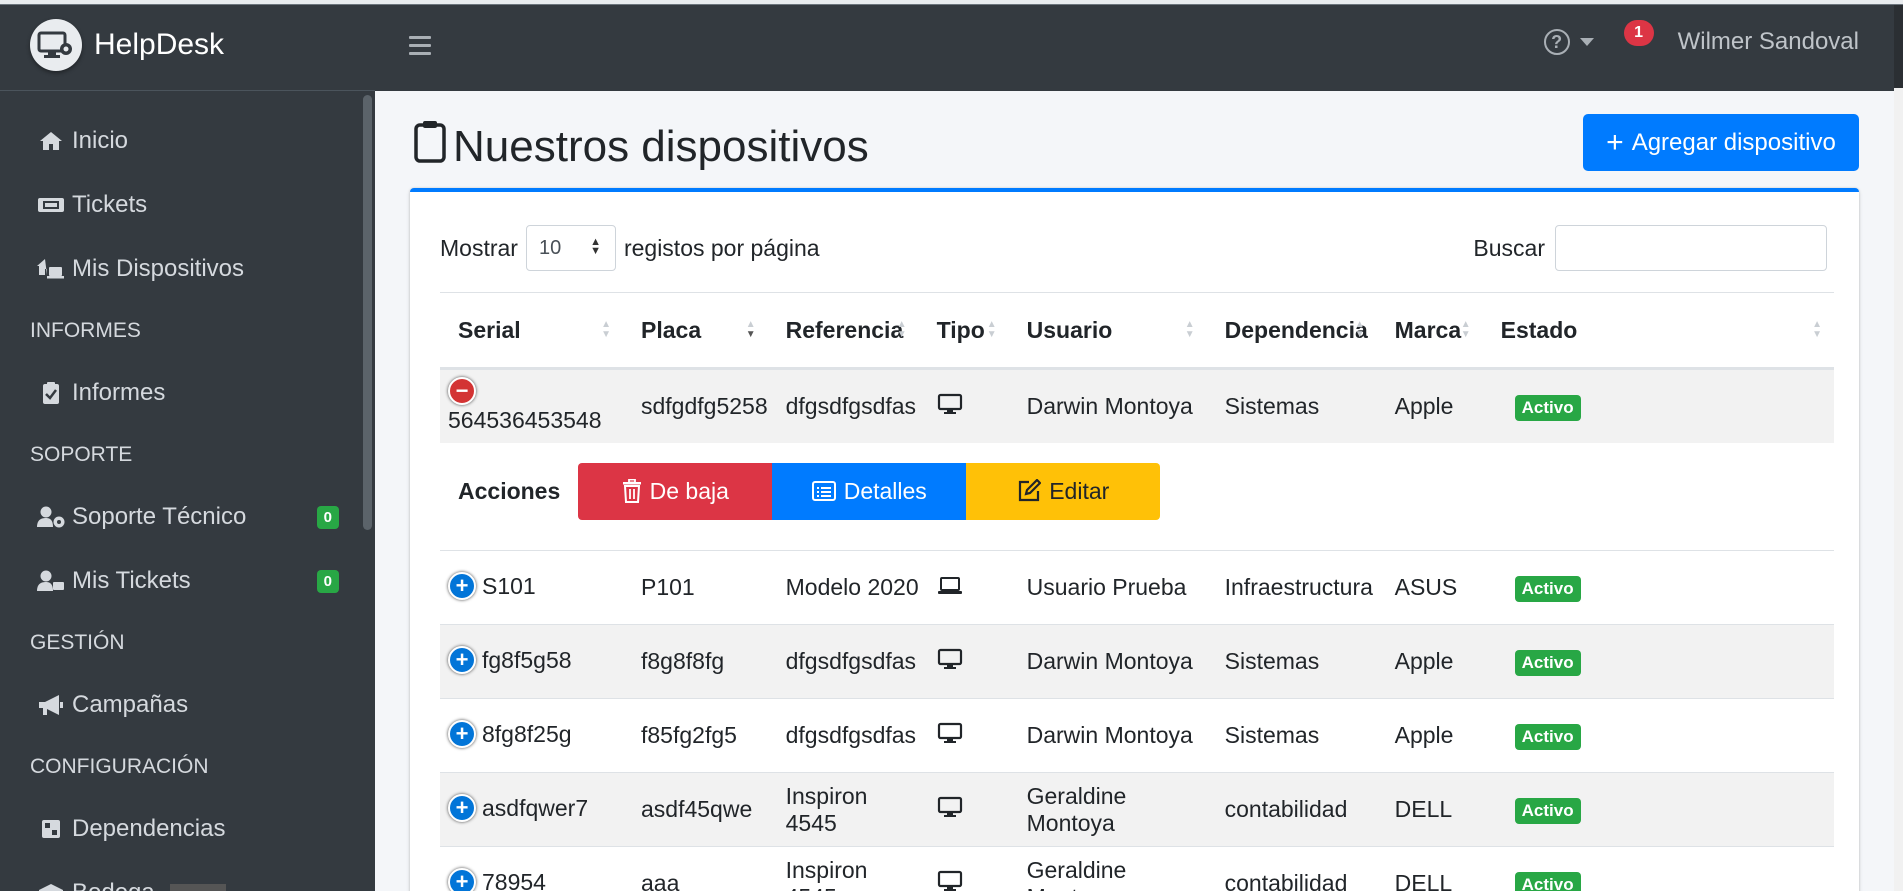 This screenshot has height=891, width=1903. I want to click on cell-placa: aaa, so click(695, 868).